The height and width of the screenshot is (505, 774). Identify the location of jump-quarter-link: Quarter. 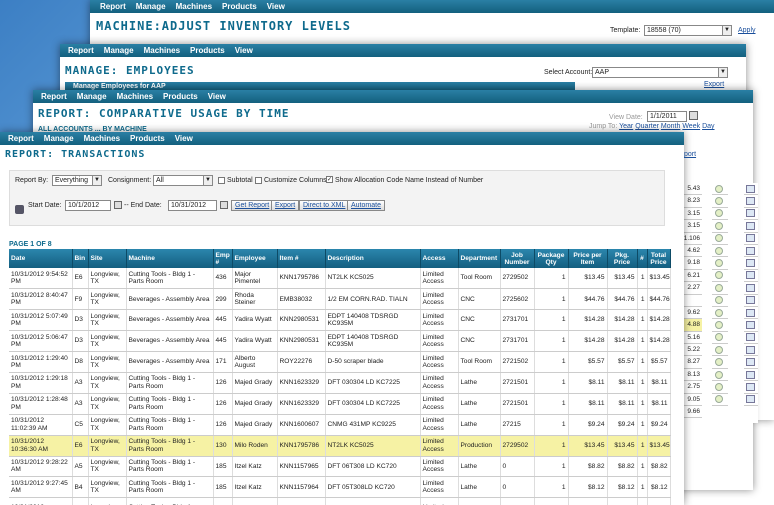
(647, 126).